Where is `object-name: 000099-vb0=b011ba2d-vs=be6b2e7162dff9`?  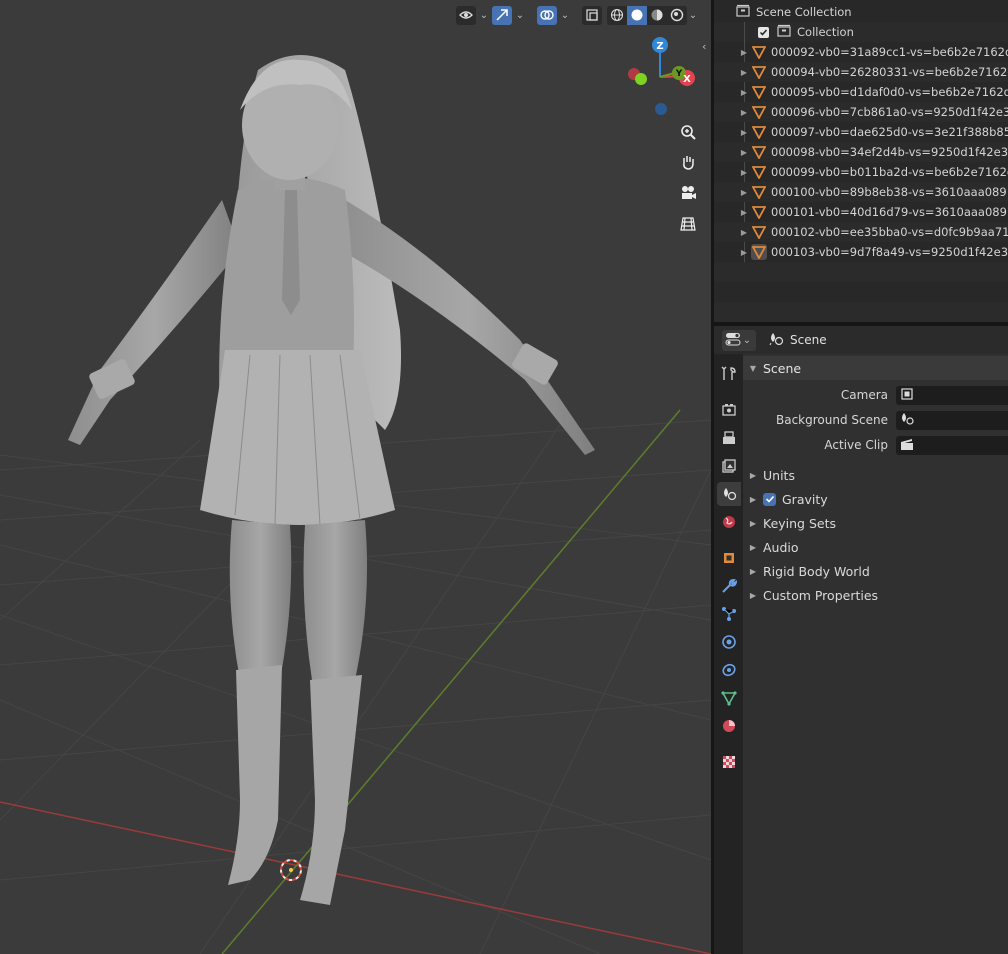 object-name: 000099-vb0=b011ba2d-vs=be6b2e7162dff9 is located at coordinates (889, 172).